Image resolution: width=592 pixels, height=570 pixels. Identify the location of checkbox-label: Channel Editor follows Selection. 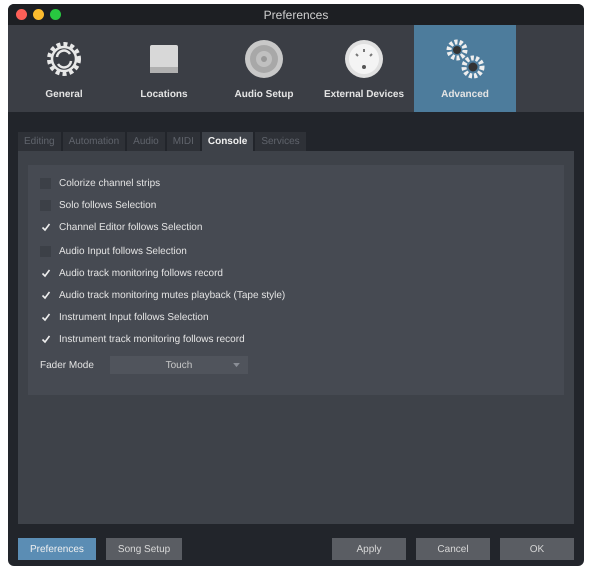
(130, 227).